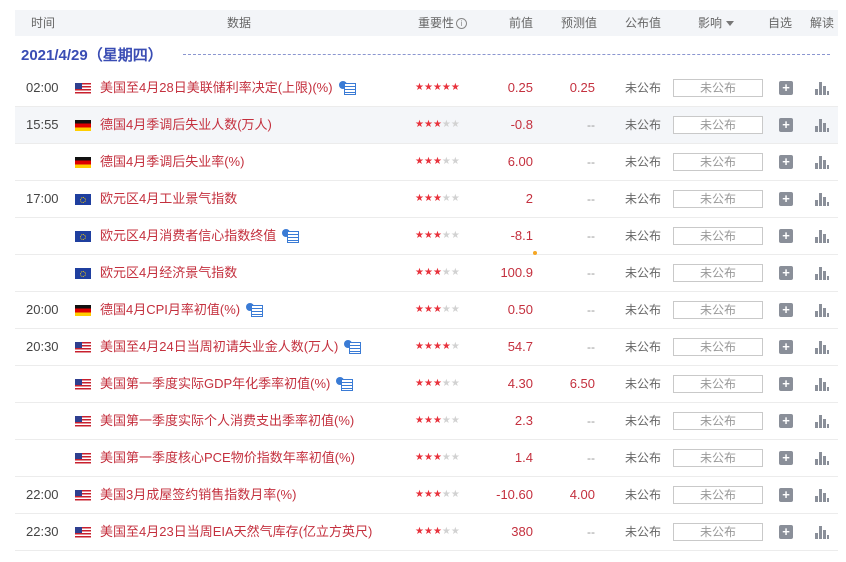 The image size is (846, 562). What do you see at coordinates (710, 23) in the screenshot?
I see `header-impact-label: 影响` at bounding box center [710, 23].